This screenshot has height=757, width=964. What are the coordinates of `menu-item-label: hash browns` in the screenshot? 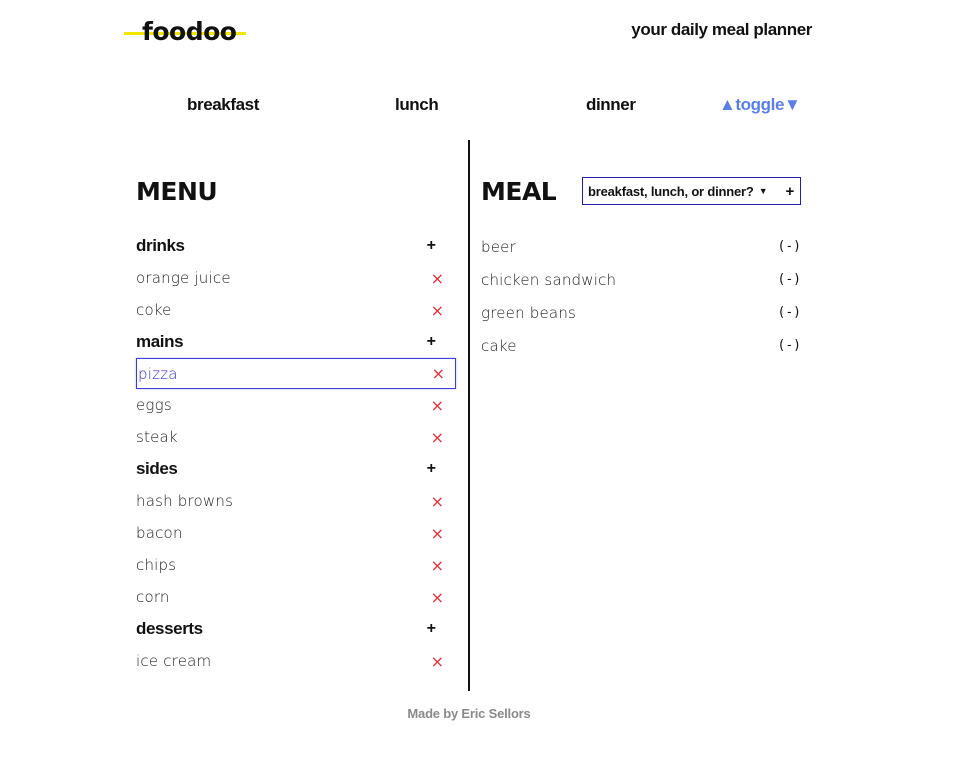 It's located at (185, 501).